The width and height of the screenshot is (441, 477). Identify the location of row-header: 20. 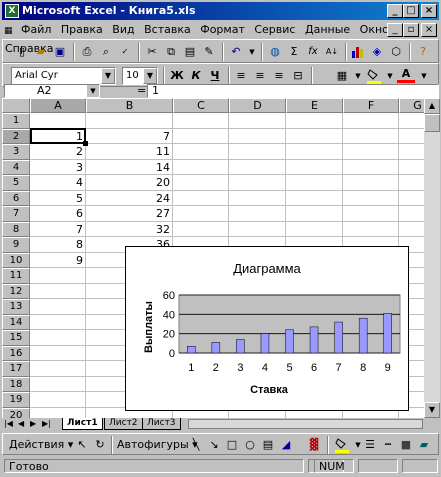
(16, 412).